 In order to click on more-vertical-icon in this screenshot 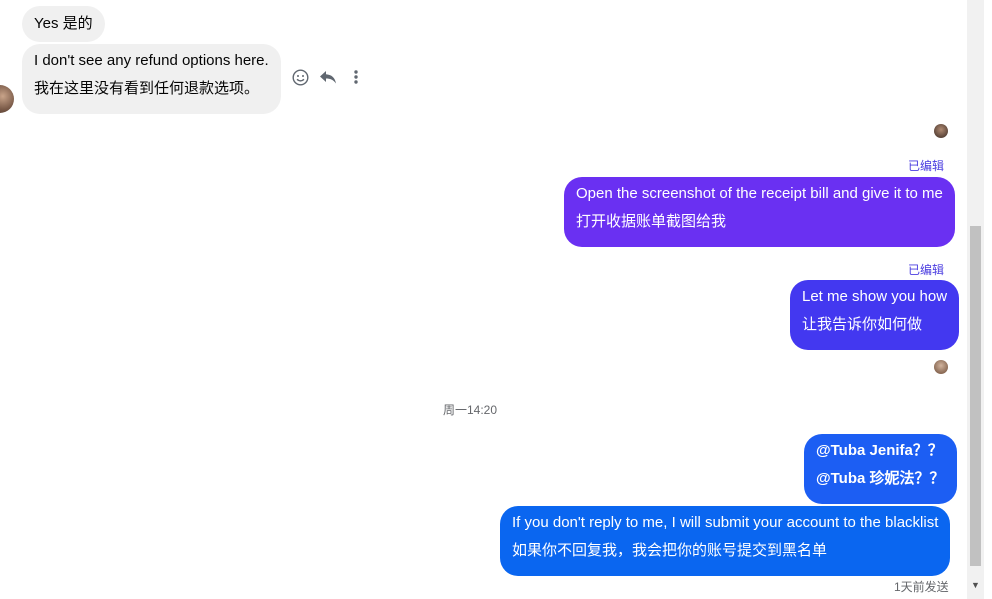, I will do `click(356, 77)`.